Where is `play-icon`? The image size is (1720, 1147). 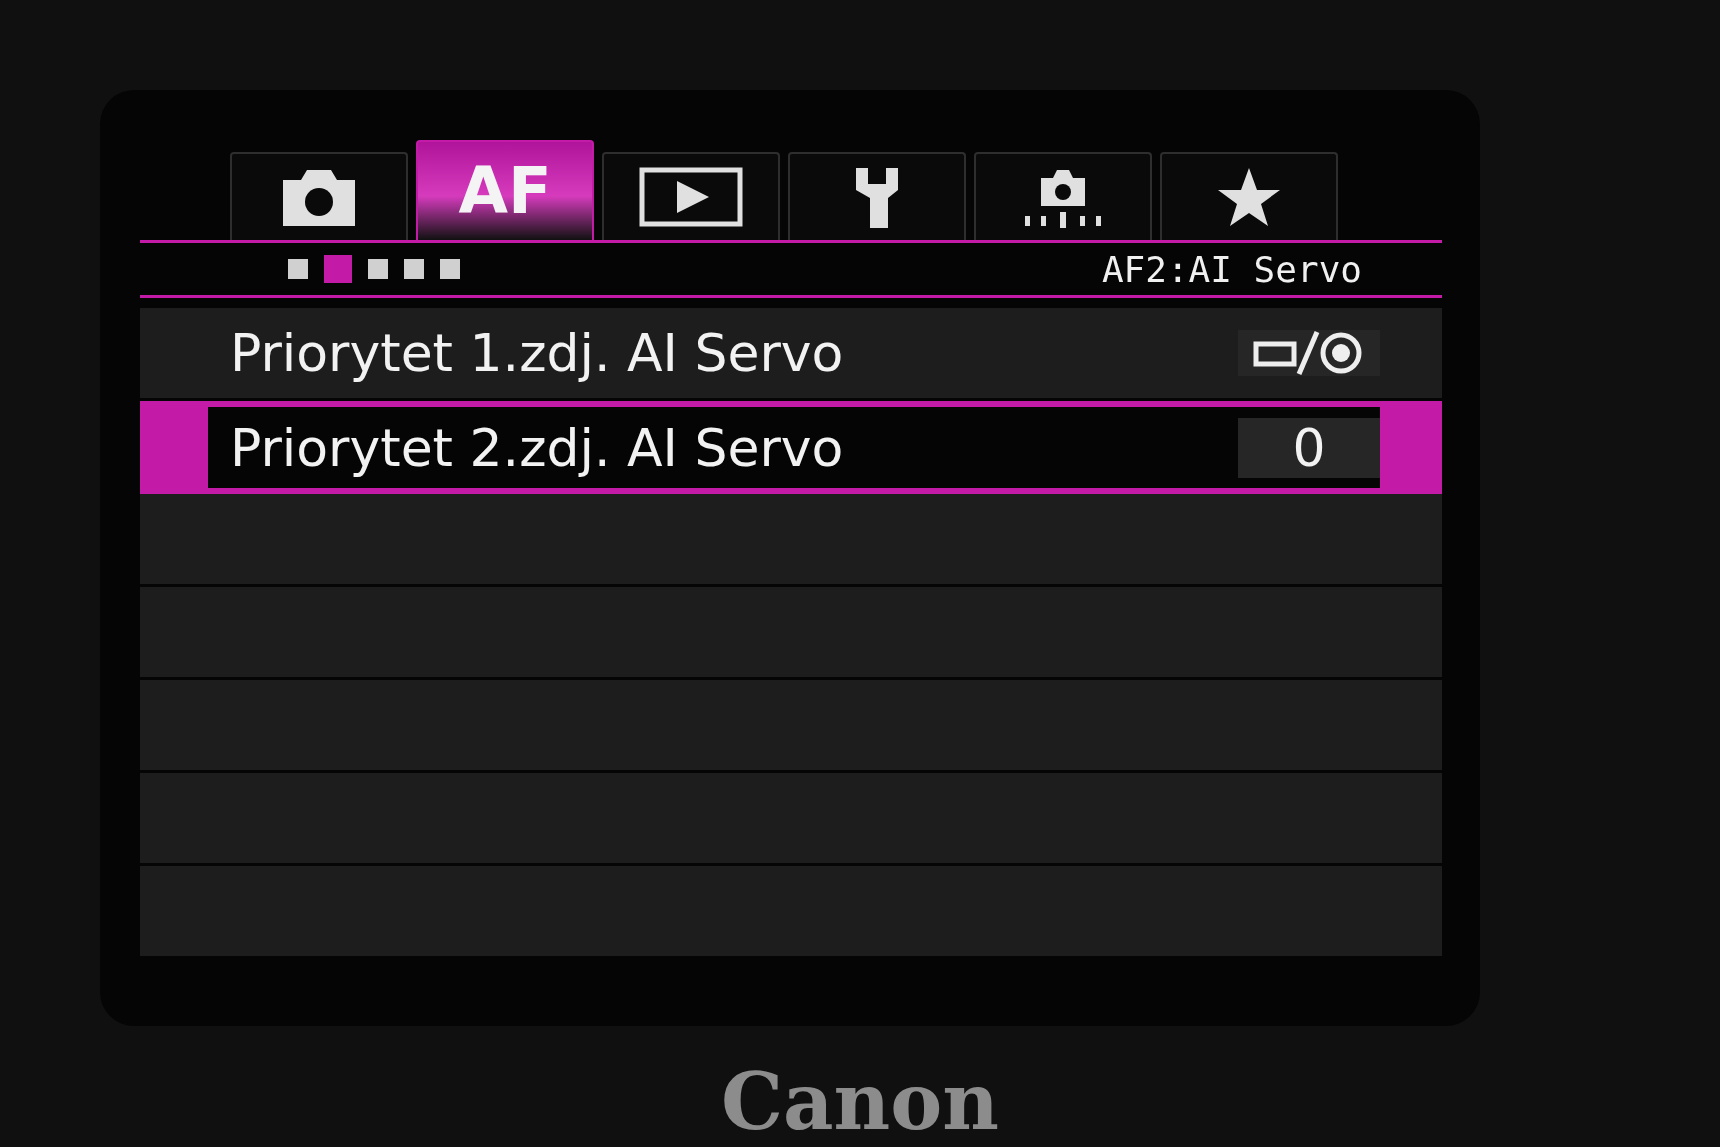 play-icon is located at coordinates (691, 197).